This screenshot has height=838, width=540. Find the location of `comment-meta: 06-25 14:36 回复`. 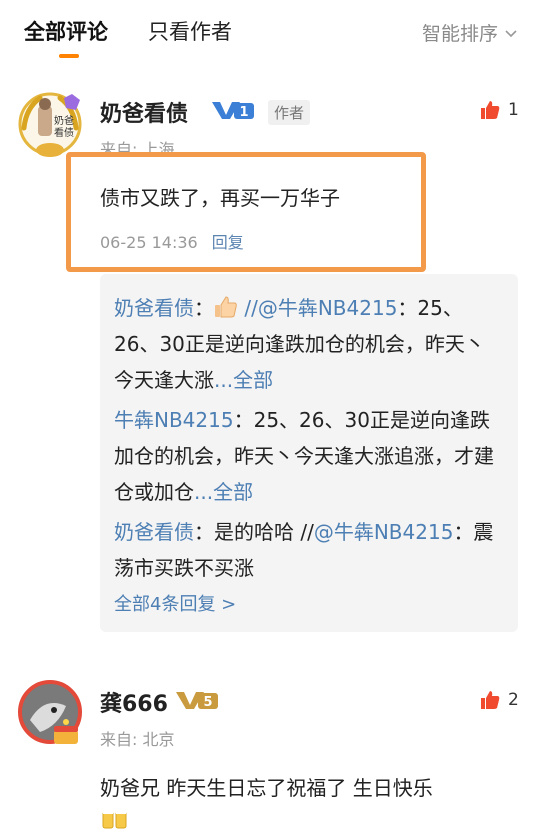

comment-meta: 06-25 14:36 回复 is located at coordinates (172, 241).